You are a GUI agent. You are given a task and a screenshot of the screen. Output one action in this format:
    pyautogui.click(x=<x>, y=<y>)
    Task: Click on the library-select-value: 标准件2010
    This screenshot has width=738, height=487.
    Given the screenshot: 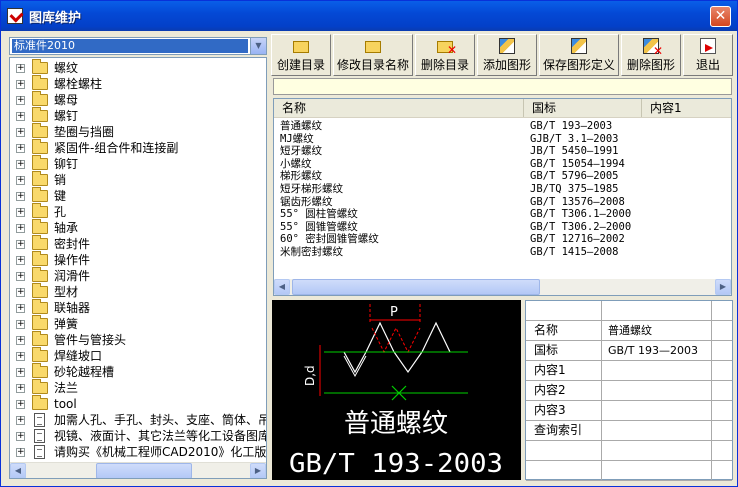 What is the action you would take?
    pyautogui.click(x=130, y=46)
    